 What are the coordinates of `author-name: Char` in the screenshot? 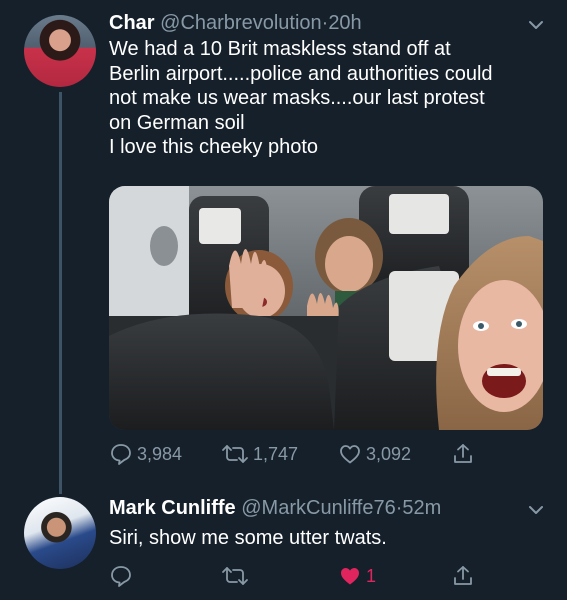 It's located at (132, 23).